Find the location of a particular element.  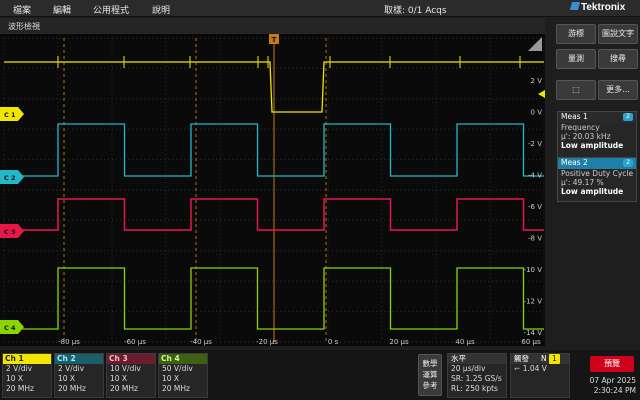

menu-help: 說明 is located at coordinates (161, 9).